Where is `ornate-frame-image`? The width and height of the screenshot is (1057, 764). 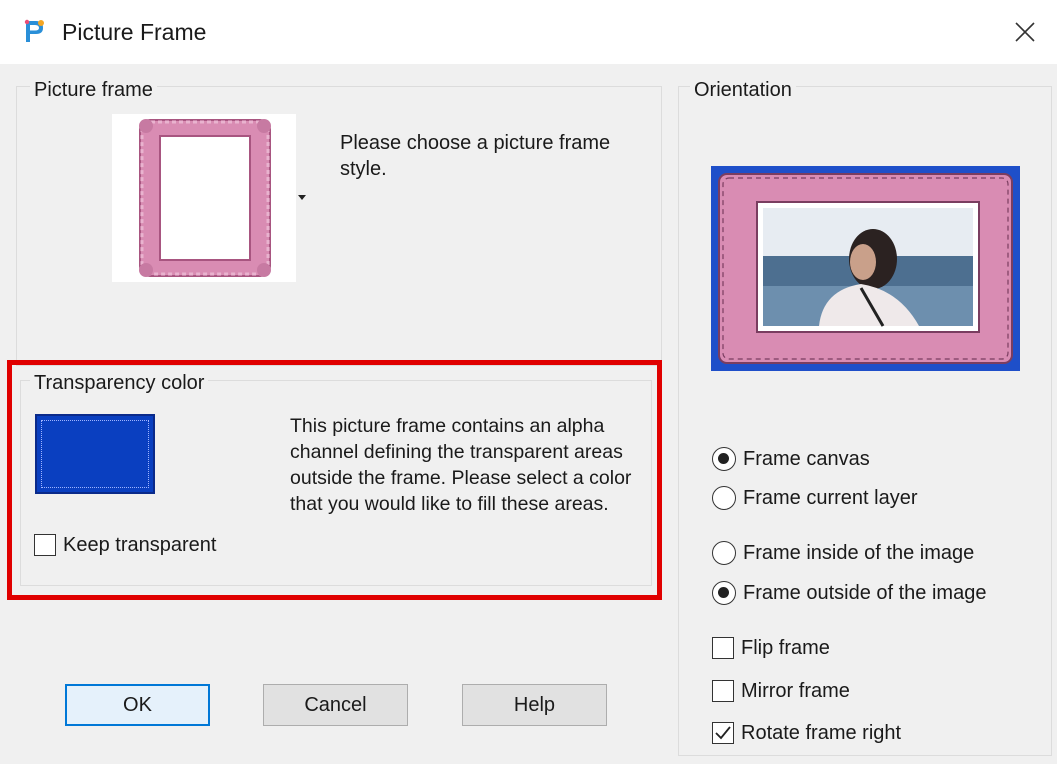
ornate-frame-image is located at coordinates (205, 198).